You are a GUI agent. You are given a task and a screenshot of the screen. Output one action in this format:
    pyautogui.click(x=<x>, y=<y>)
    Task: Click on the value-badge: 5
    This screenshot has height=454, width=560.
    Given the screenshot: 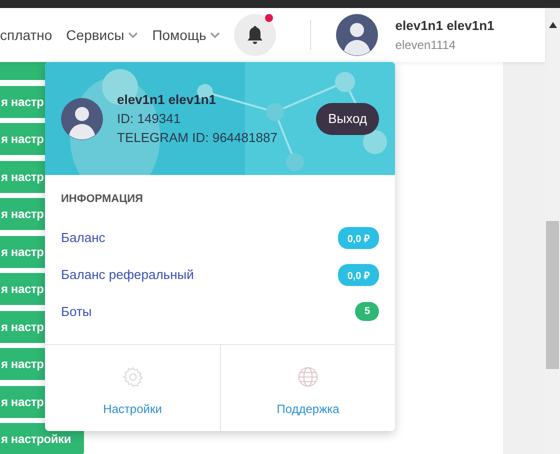 What is the action you would take?
    pyautogui.click(x=367, y=311)
    